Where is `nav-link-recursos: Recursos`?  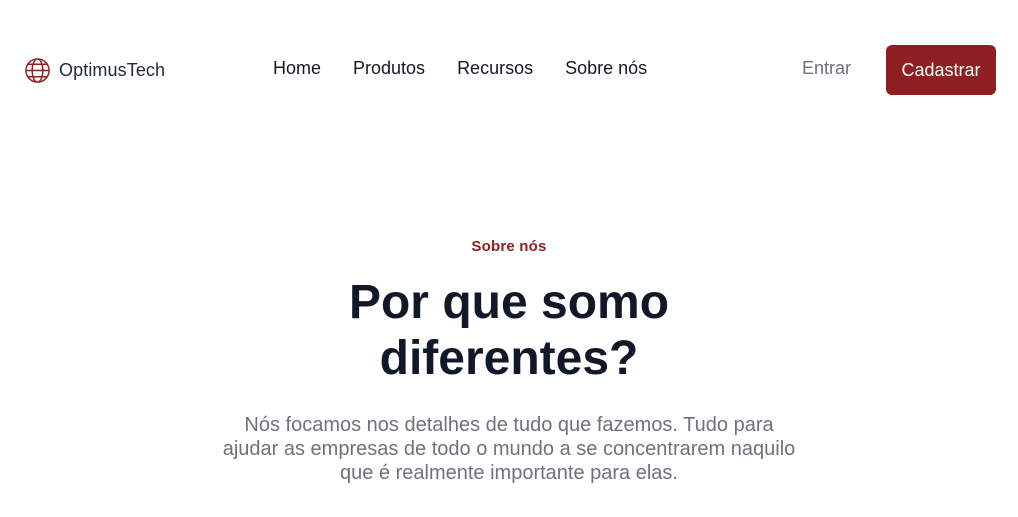 nav-link-recursos: Recursos is located at coordinates (495, 68).